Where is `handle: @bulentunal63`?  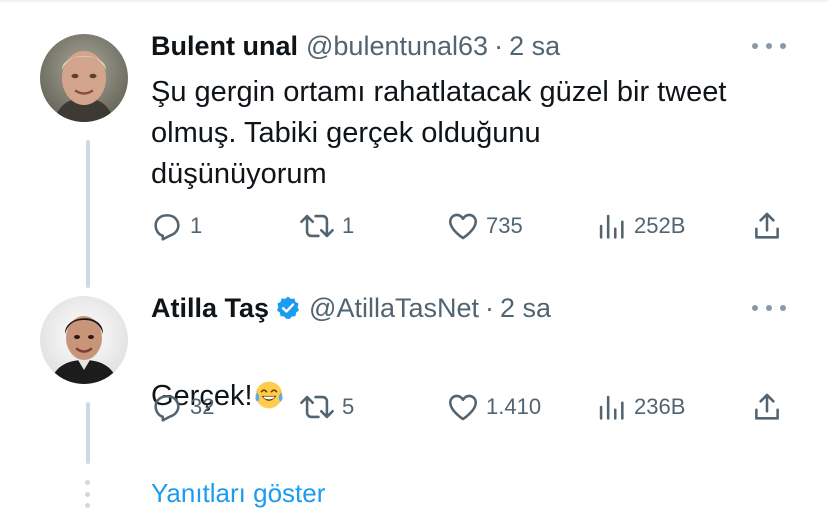 handle: @bulentunal63 is located at coordinates (397, 46).